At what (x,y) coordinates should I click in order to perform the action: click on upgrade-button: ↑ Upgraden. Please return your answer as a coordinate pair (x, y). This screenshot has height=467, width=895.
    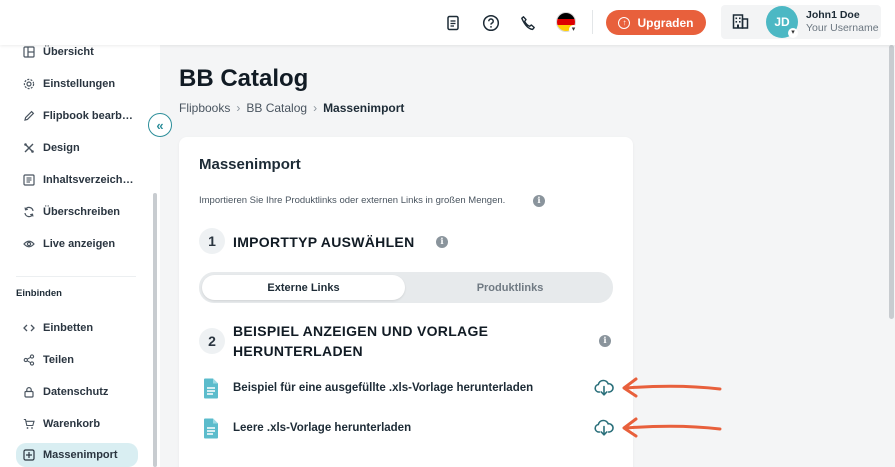
    Looking at the image, I should click on (656, 22).